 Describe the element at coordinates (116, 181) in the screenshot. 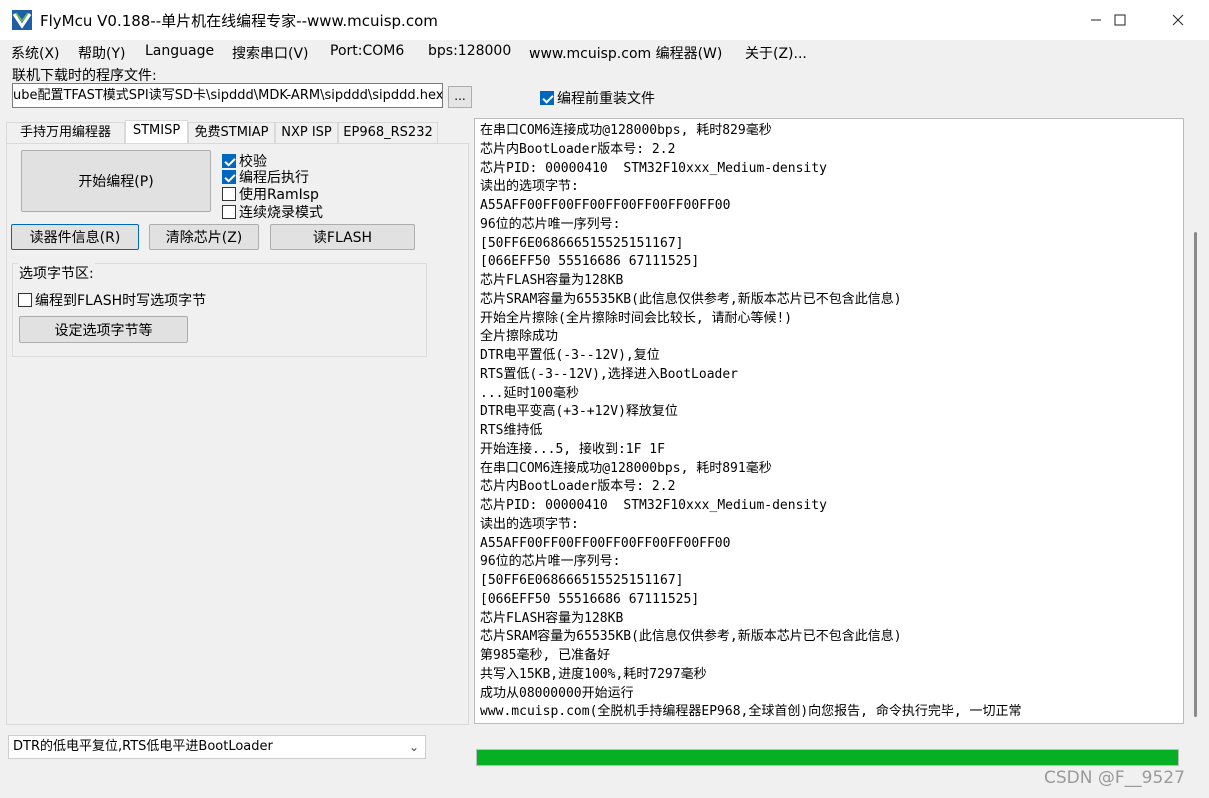

I see `start-programming-button: 开始编程(P)` at that location.